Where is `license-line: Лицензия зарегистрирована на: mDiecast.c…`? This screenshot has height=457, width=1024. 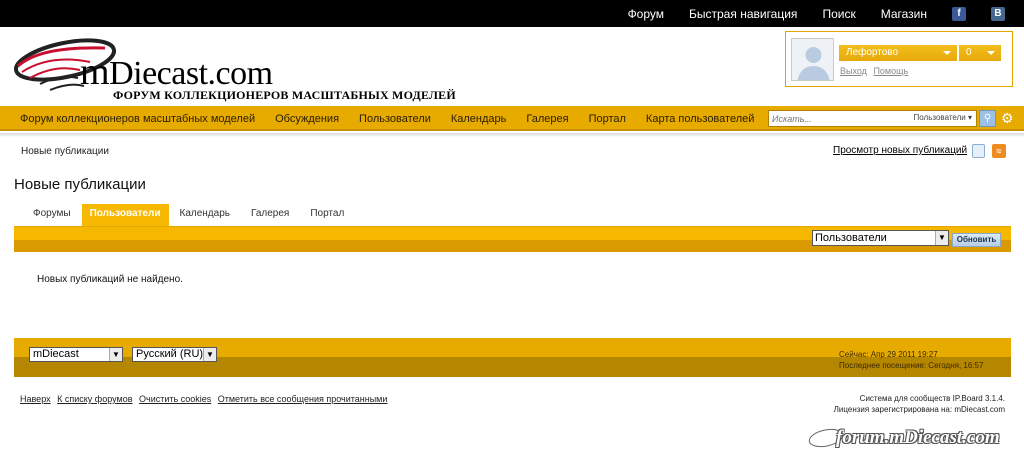
license-line: Лицензия зарегистрирована на: mDiecast.c… is located at coordinates (919, 409).